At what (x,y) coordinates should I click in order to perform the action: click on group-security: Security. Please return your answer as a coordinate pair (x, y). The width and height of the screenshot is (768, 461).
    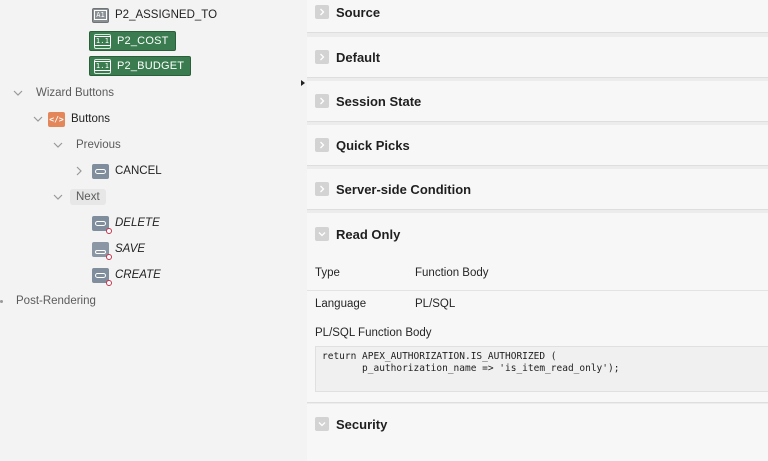
    Looking at the image, I should click on (537, 432).